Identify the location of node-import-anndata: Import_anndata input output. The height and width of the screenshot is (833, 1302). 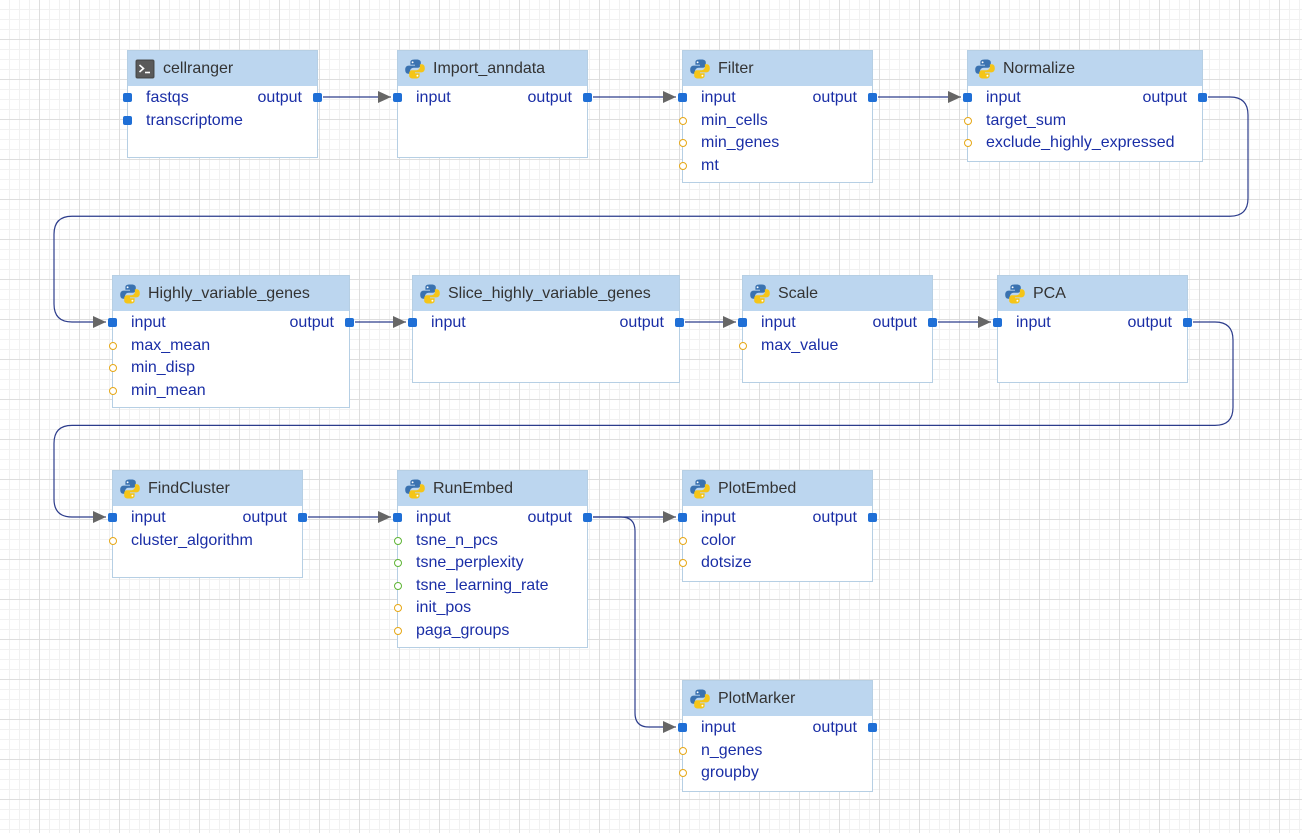
(492, 104).